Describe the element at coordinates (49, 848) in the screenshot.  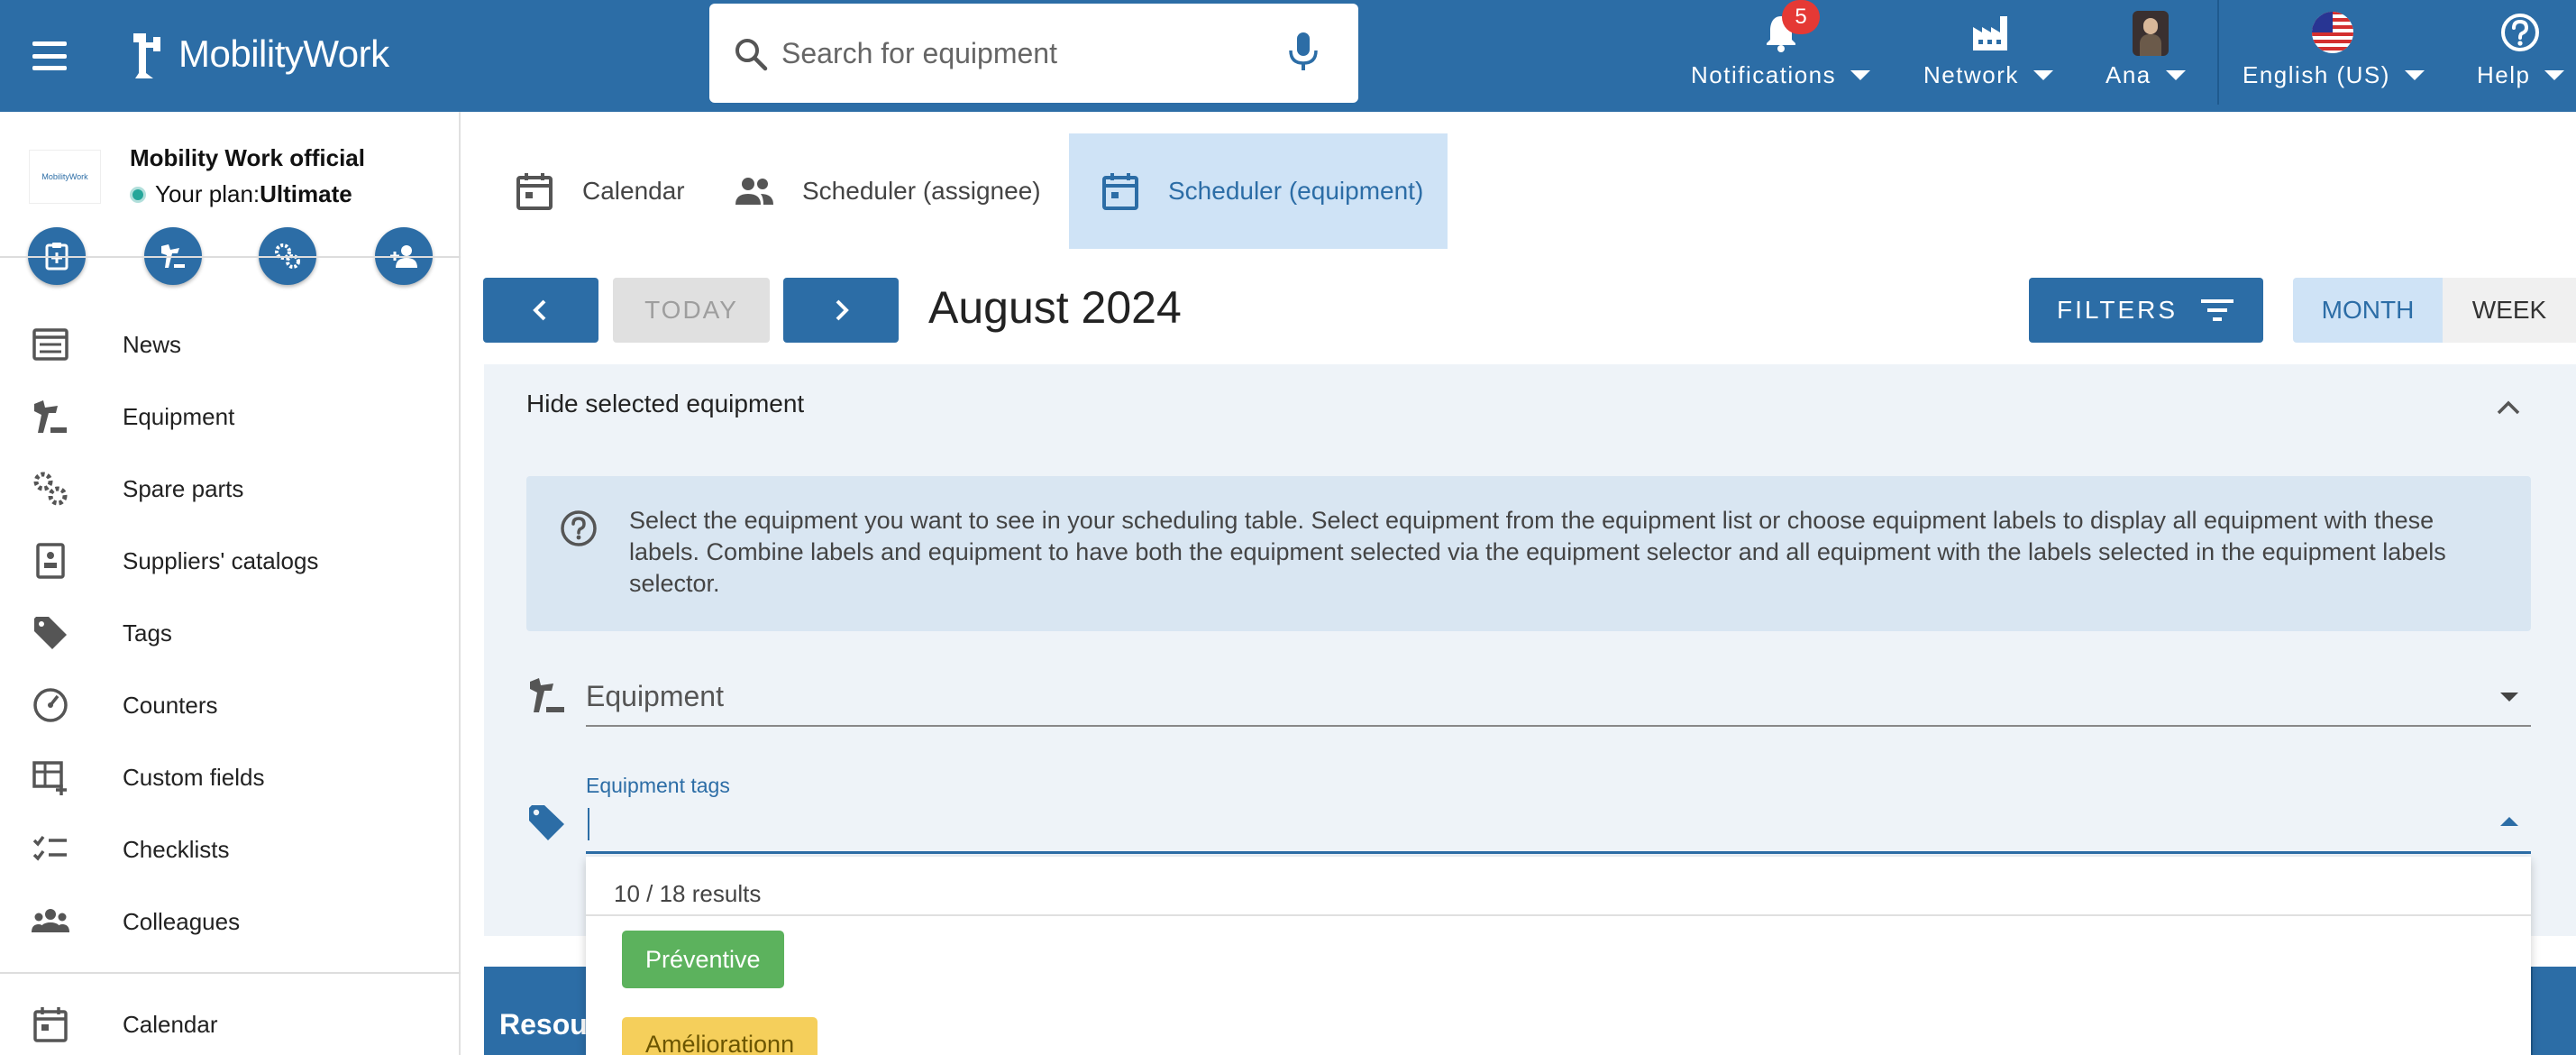
I see `checklist-icon` at that location.